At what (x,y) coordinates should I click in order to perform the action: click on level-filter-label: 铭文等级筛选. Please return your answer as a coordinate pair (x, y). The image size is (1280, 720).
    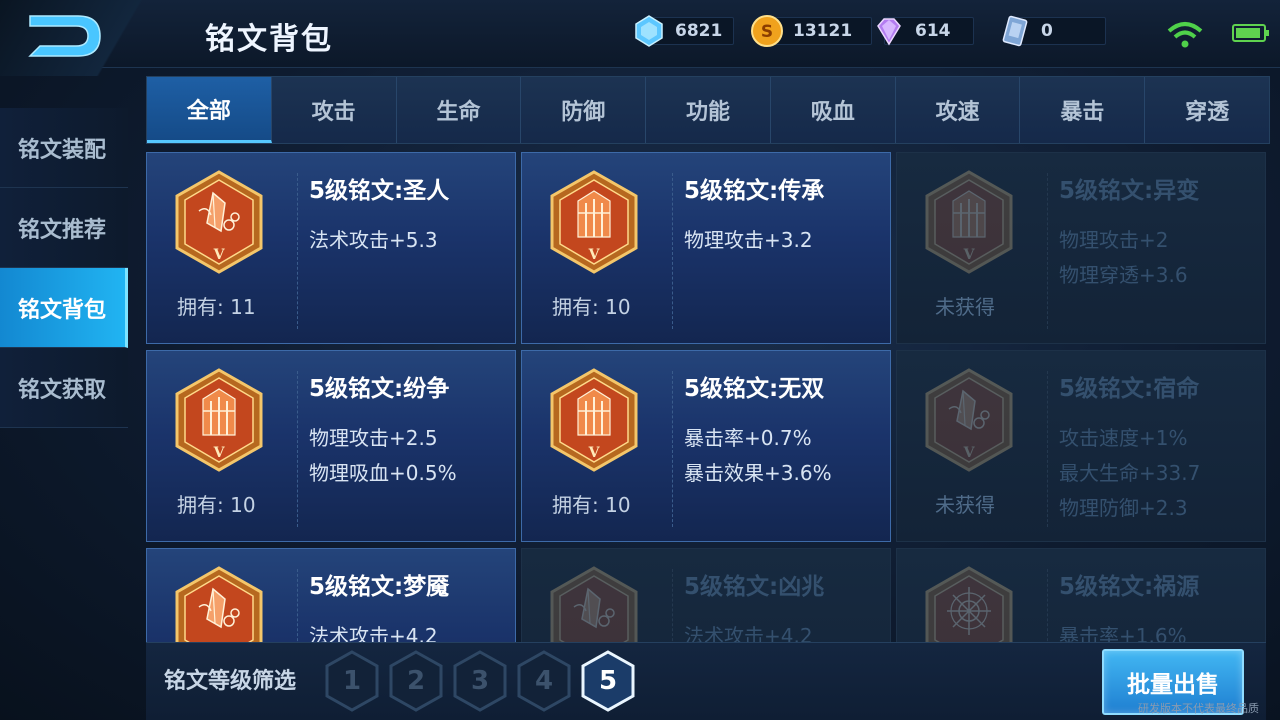
    Looking at the image, I should click on (230, 681).